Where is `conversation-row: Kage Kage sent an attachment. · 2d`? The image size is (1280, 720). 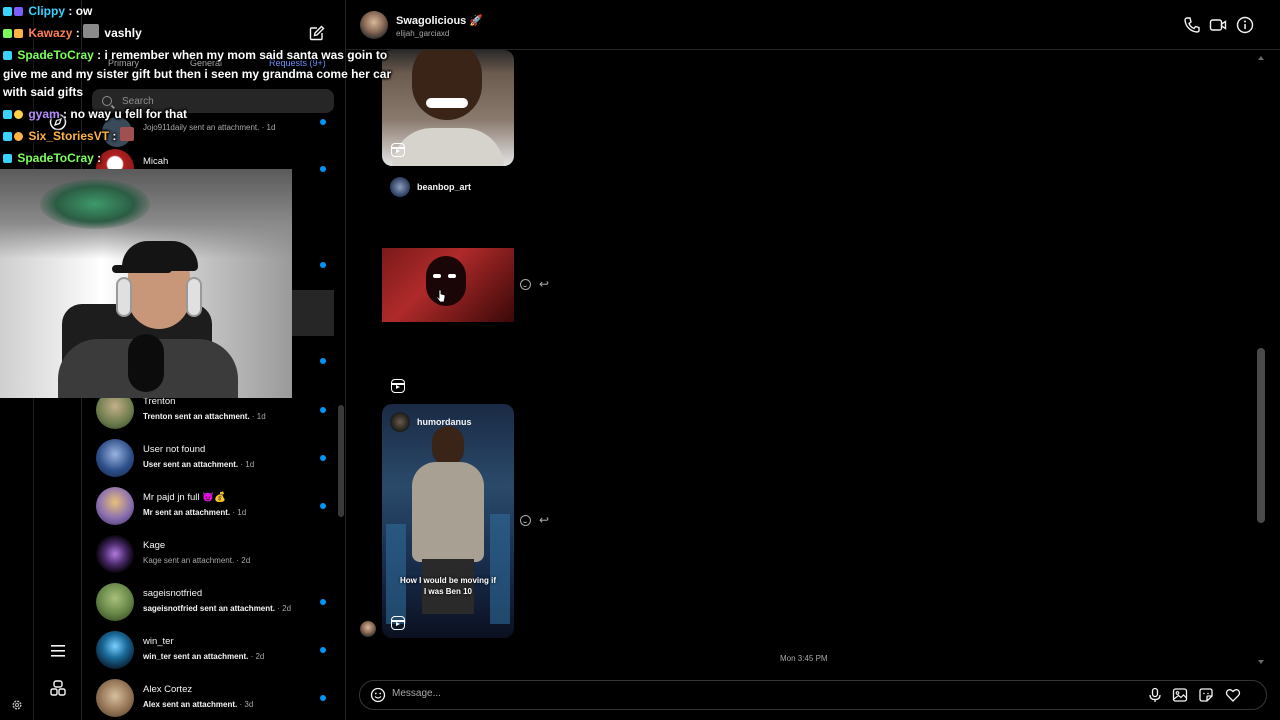
conversation-row: Kage Kage sent an attachment. · 2d is located at coordinates (208, 555).